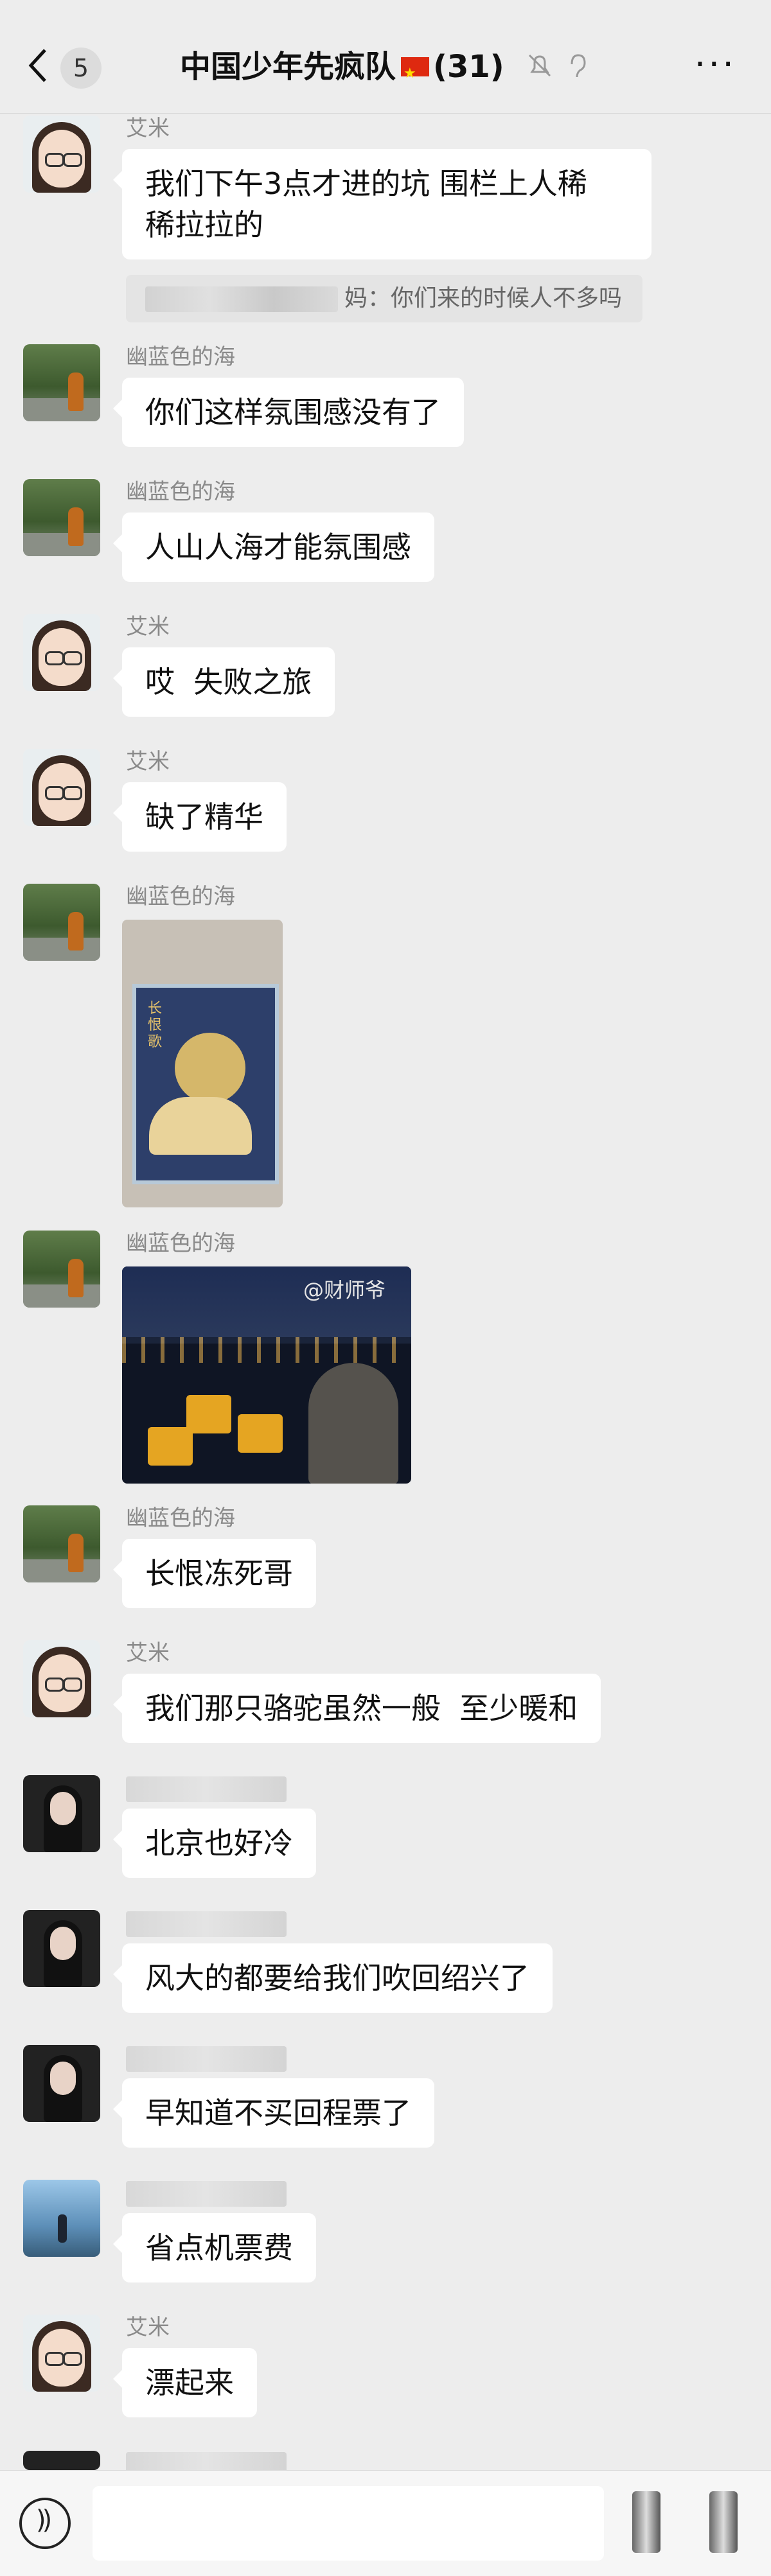 Image resolution: width=771 pixels, height=2576 pixels. I want to click on blurred-name, so click(241, 299).